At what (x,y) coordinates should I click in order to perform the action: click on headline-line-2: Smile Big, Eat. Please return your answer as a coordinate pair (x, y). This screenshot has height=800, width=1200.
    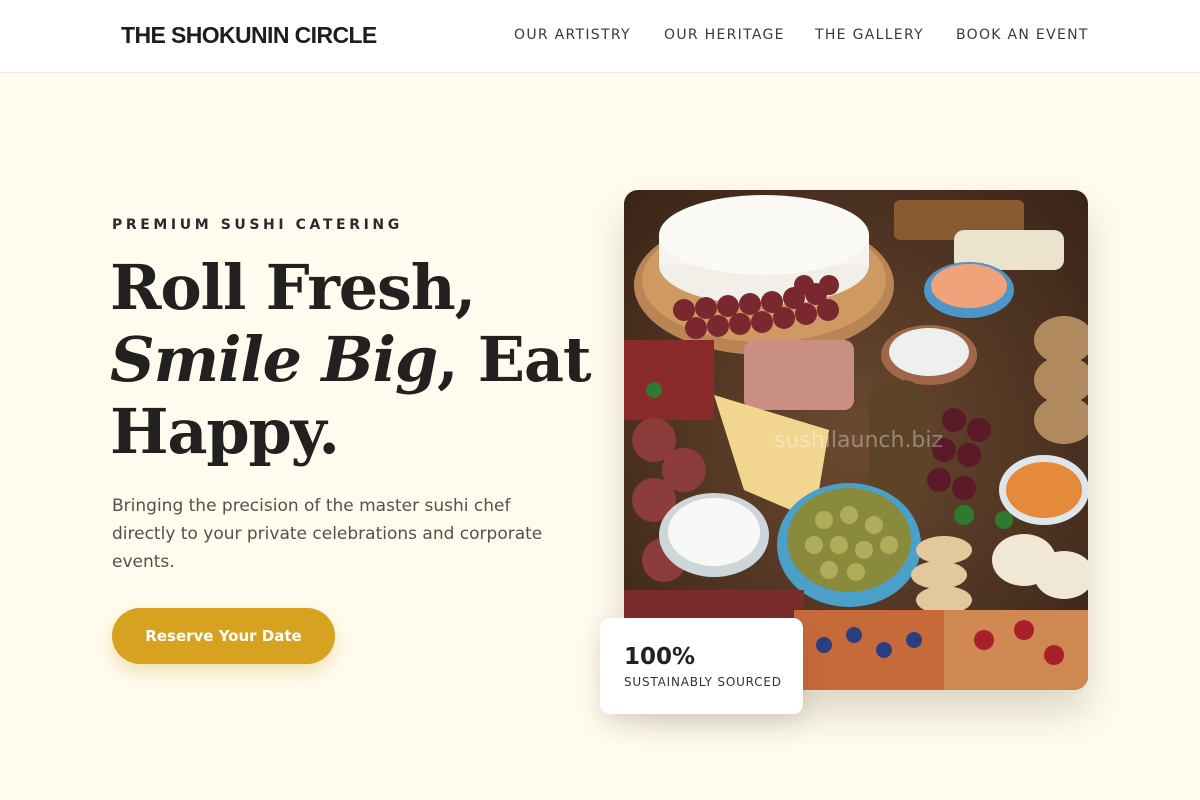
    Looking at the image, I should click on (350, 359).